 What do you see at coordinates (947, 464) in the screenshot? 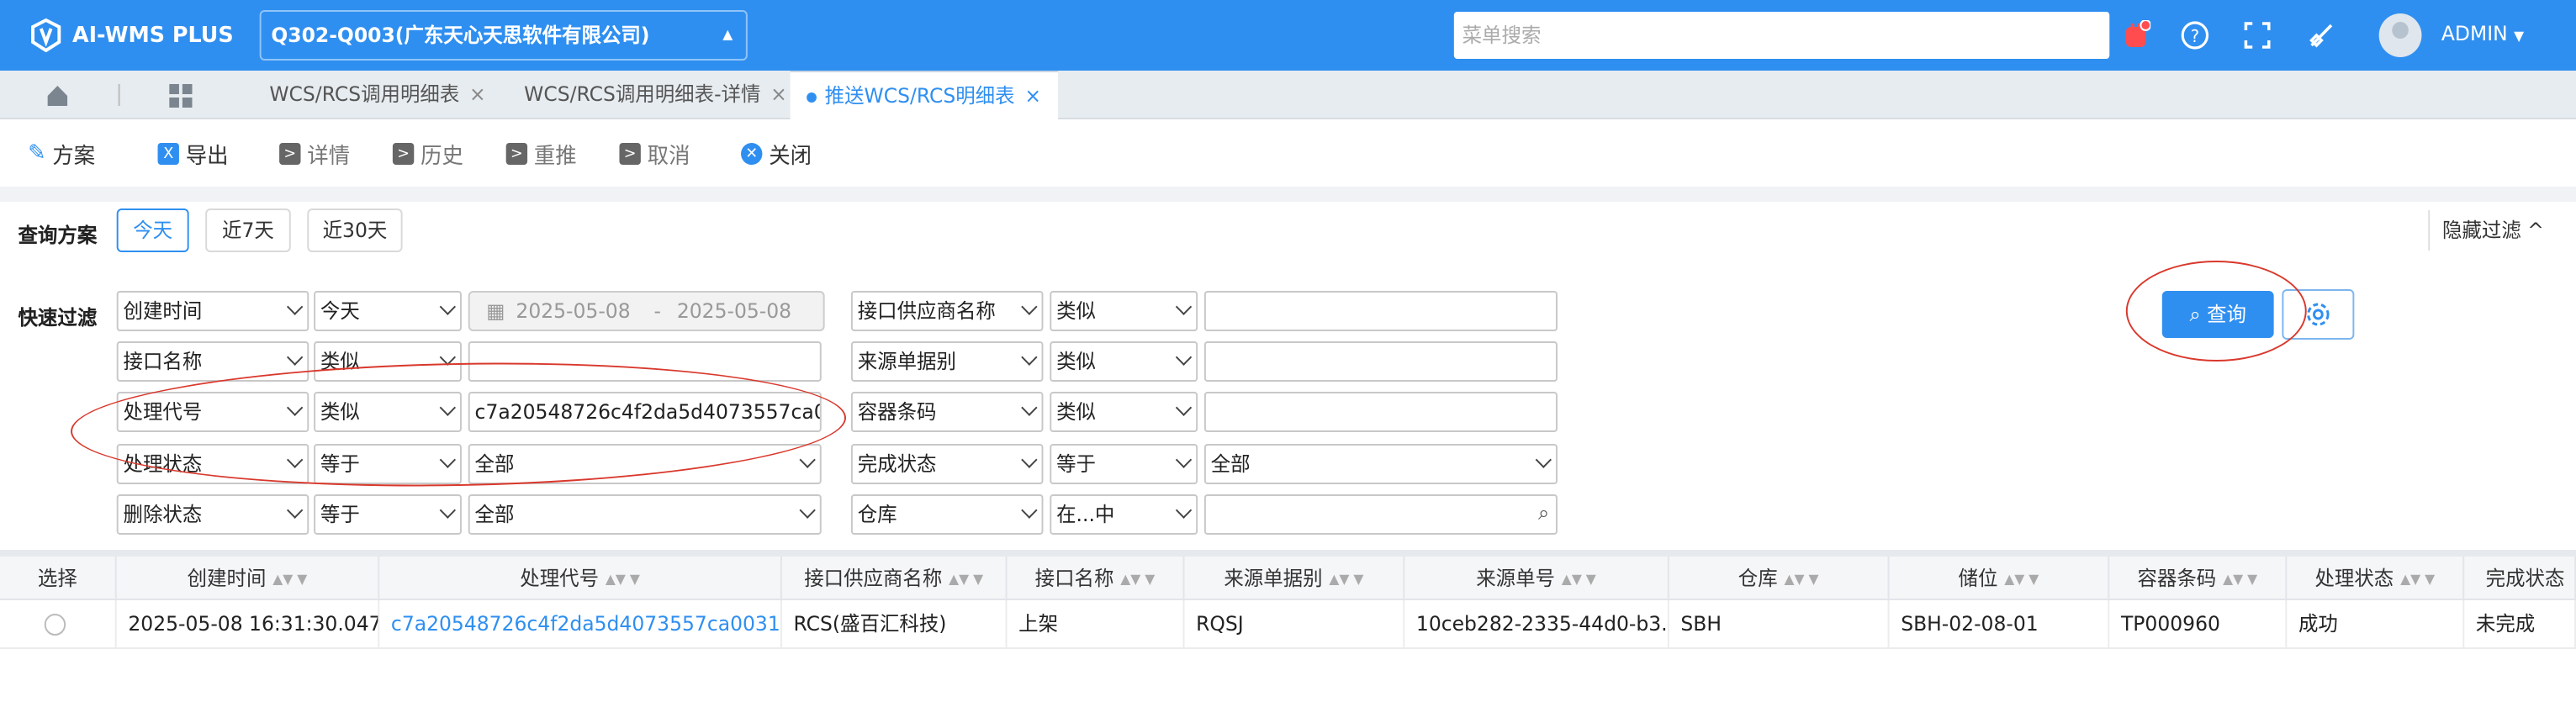
I see `filter-field-select: 完成状态` at bounding box center [947, 464].